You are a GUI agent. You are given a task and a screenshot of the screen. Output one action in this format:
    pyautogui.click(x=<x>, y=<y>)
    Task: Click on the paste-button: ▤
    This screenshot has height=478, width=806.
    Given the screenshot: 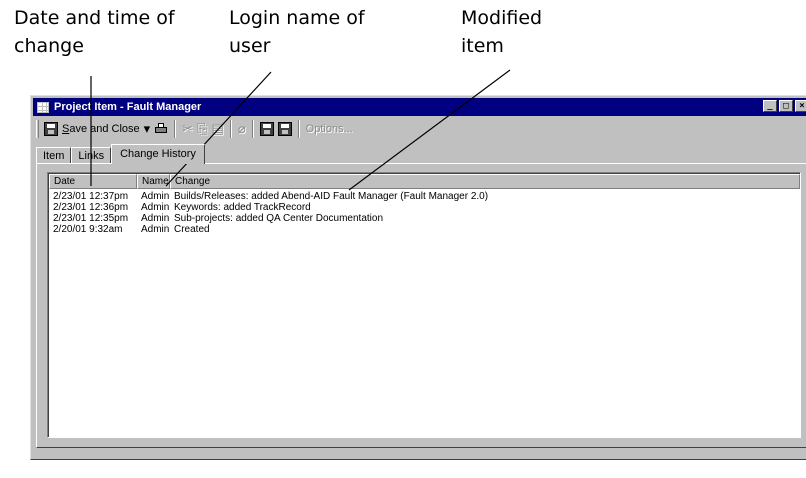 What is the action you would take?
    pyautogui.click(x=218, y=129)
    